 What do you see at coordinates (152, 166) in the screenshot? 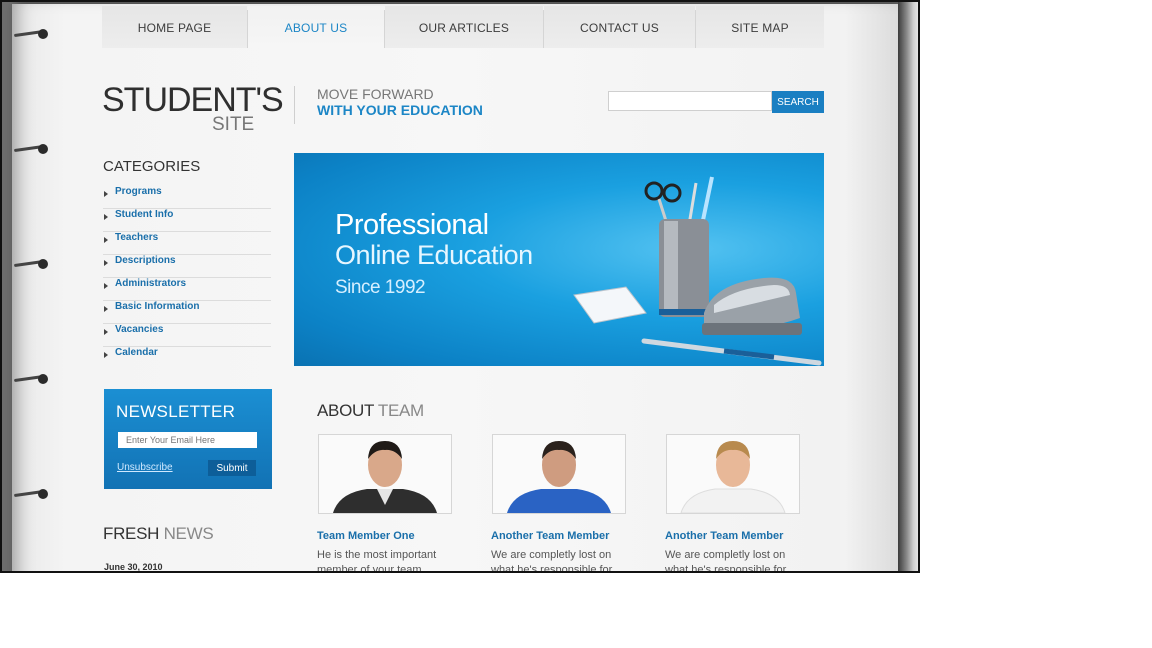
I see `categories-title: CATEGORIES` at bounding box center [152, 166].